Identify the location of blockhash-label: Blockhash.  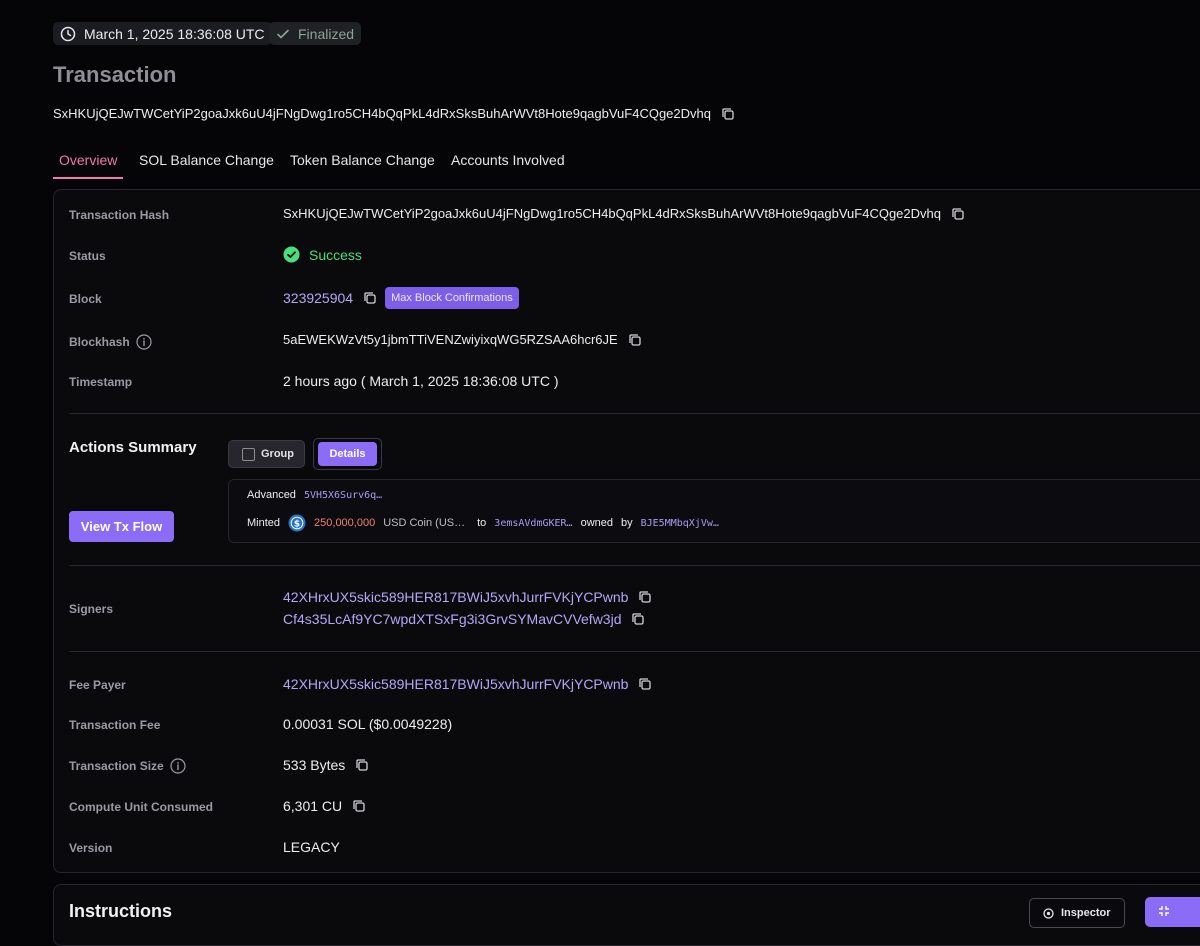
(99, 342).